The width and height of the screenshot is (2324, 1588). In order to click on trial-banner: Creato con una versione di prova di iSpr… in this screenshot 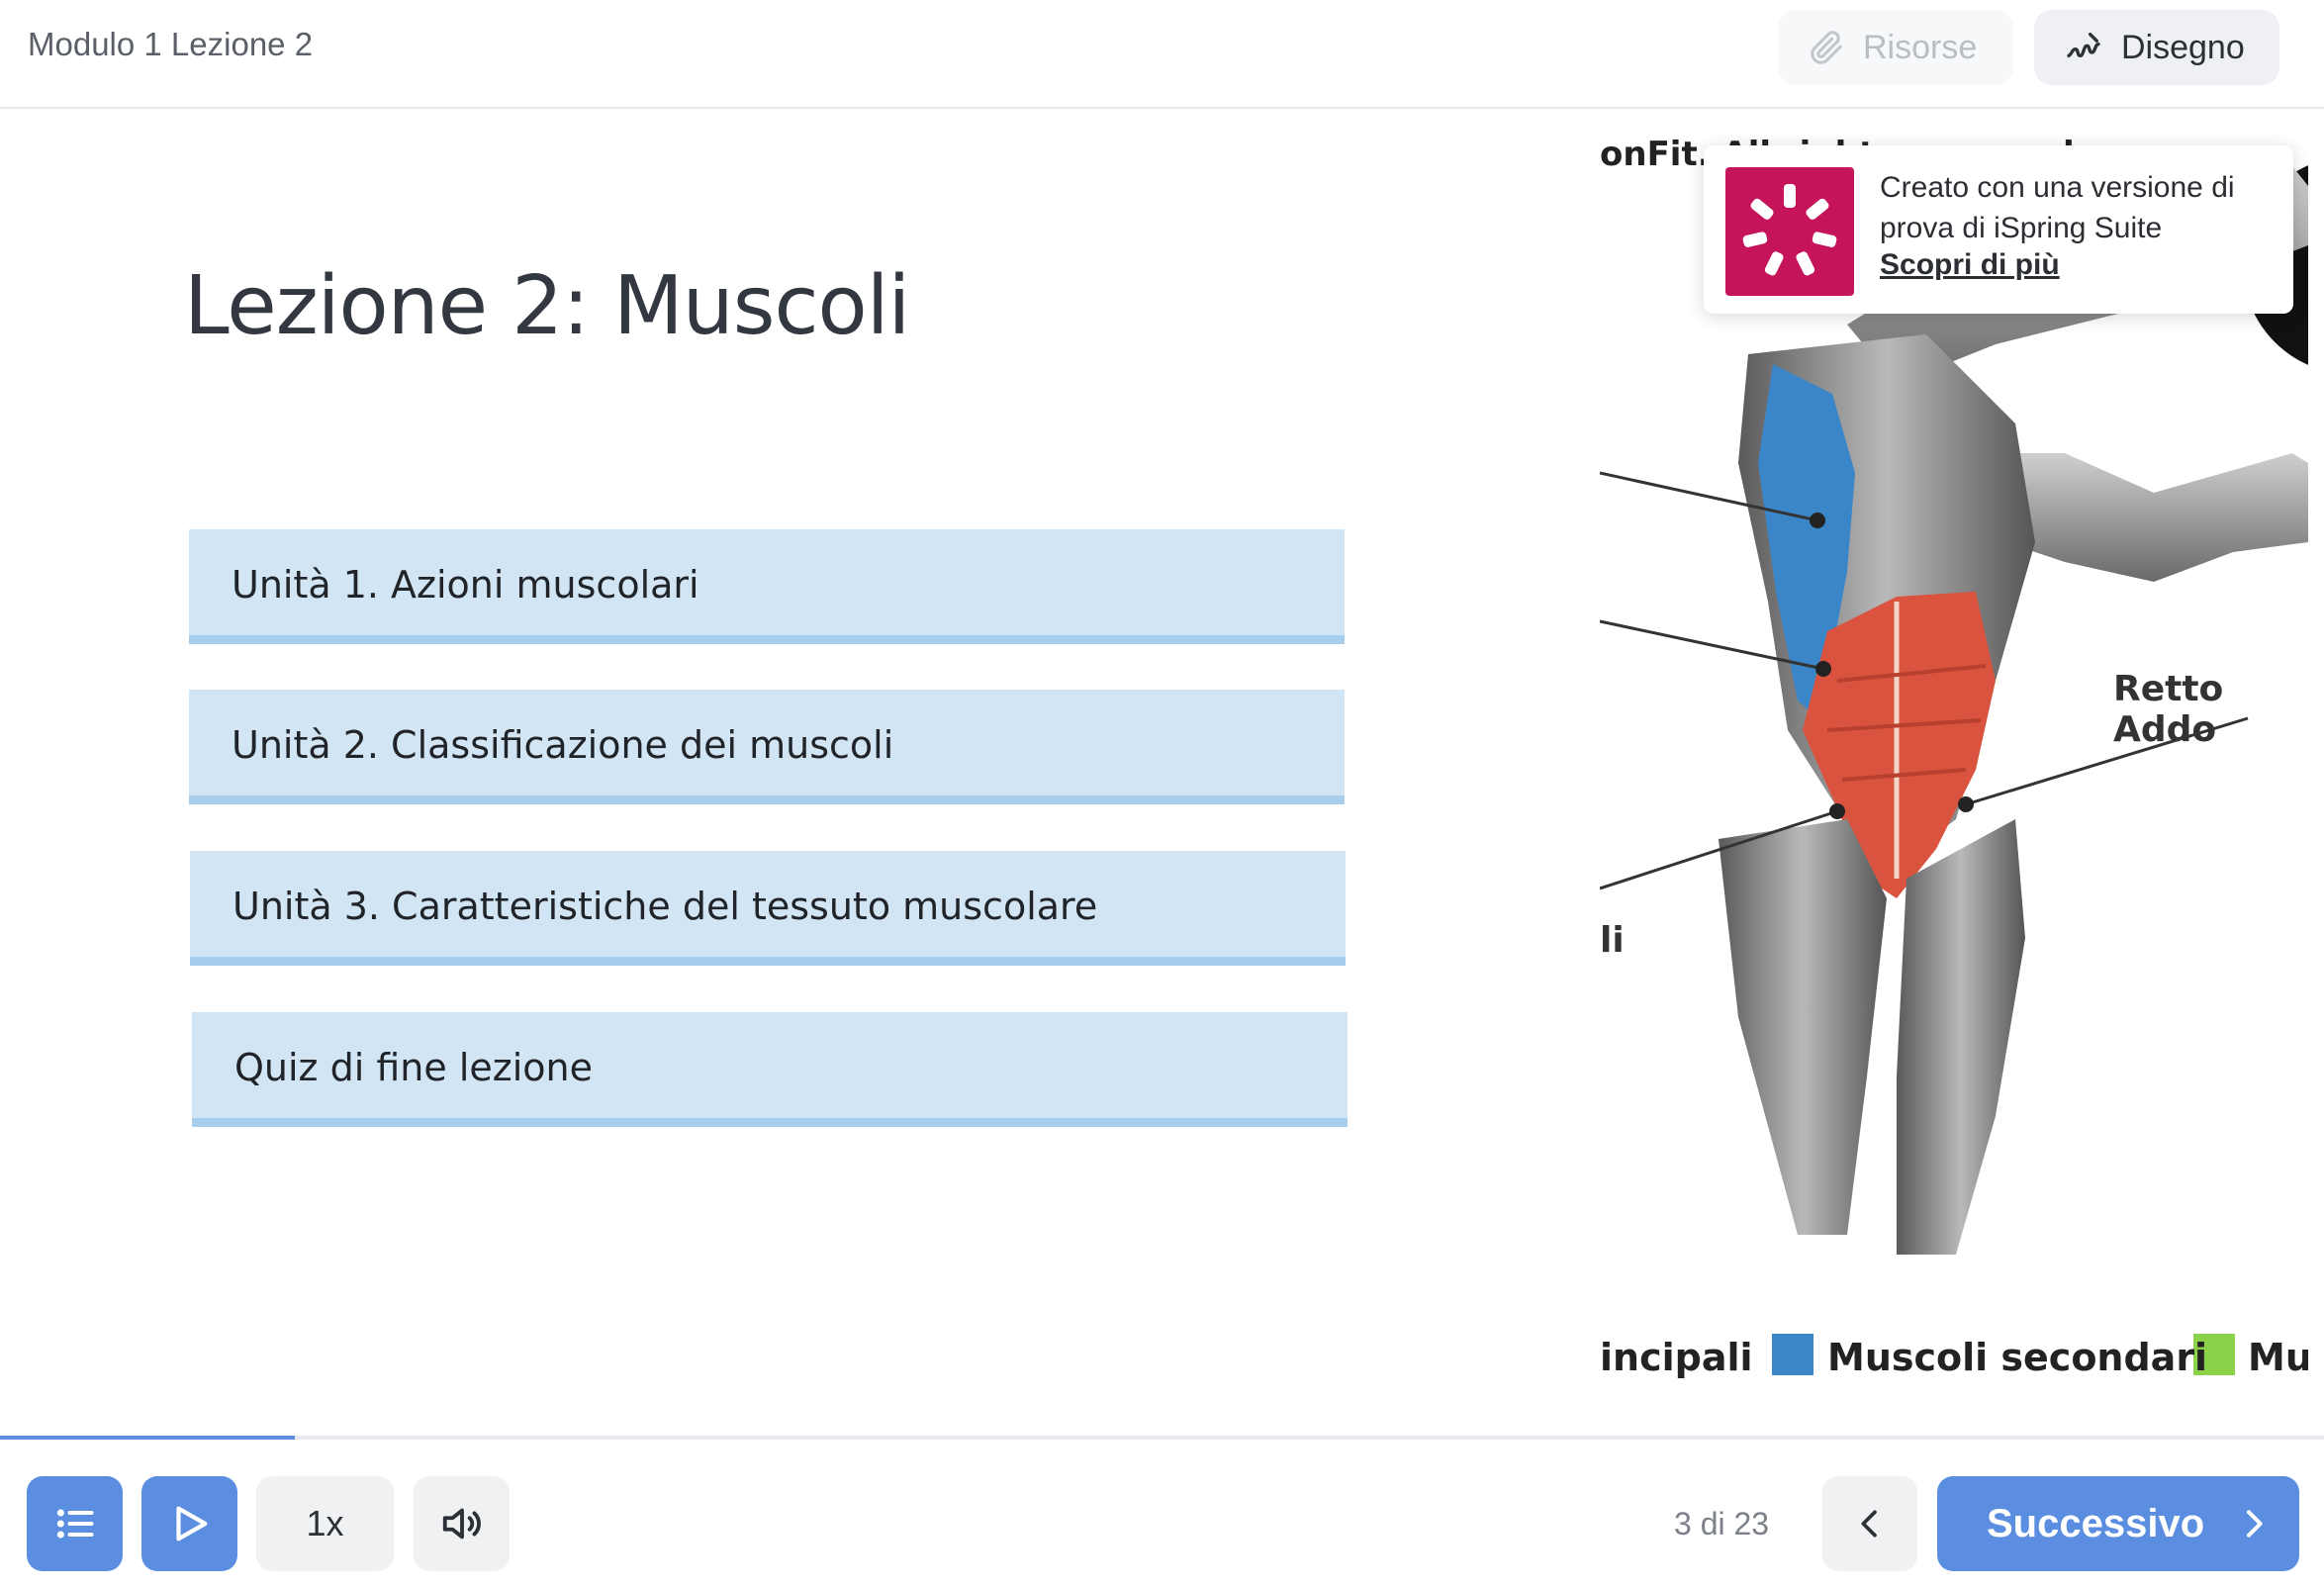, I will do `click(1998, 230)`.